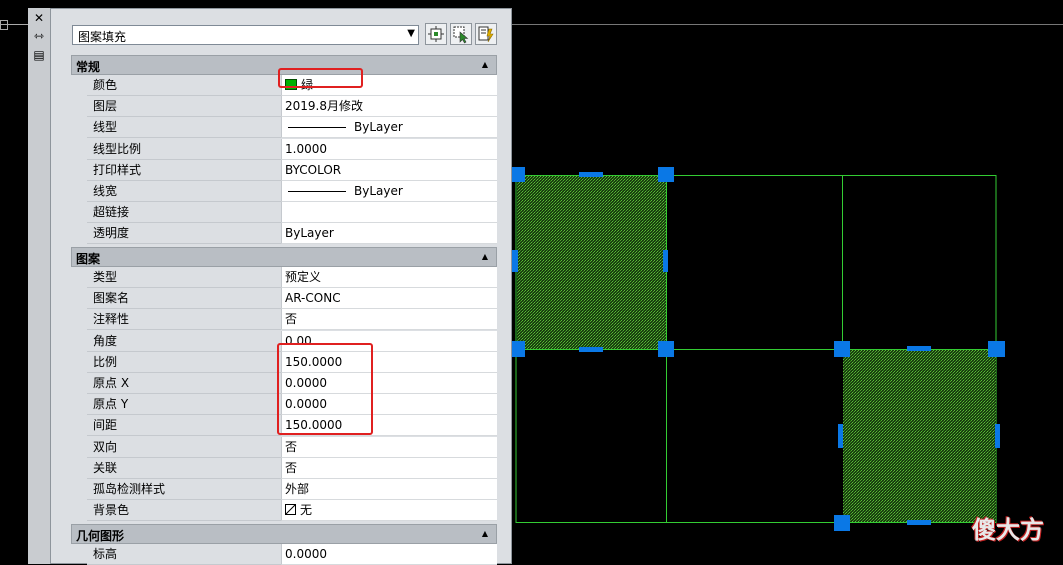  I want to click on palette-dock-strip: ✕ ⇿ ▤, so click(39, 286).